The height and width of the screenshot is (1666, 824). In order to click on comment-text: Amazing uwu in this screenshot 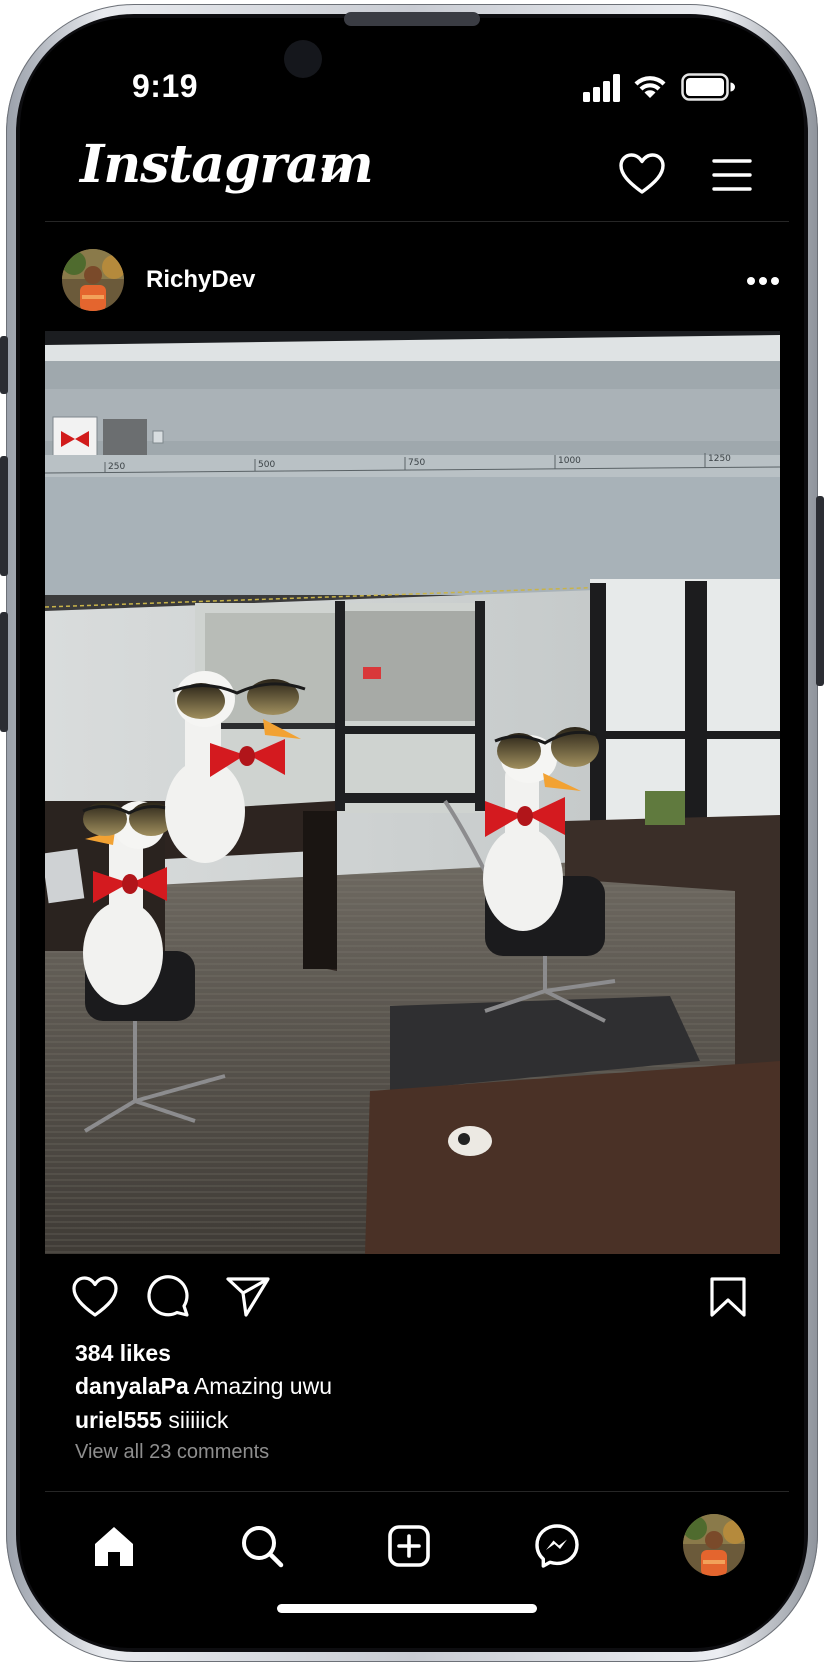, I will do `click(262, 1386)`.